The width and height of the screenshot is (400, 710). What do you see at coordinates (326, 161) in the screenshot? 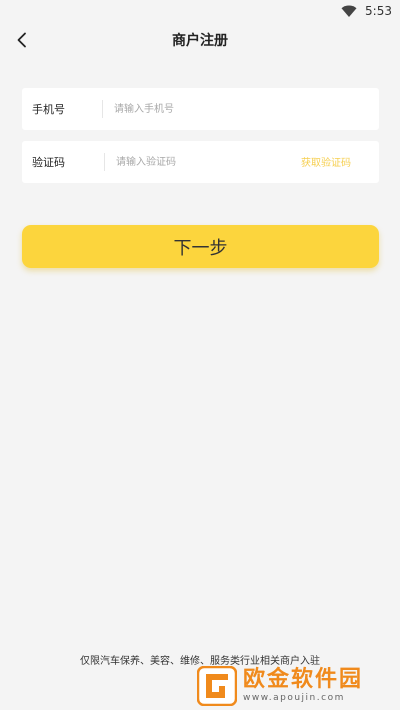
I see `get-code-button: 获取验证码` at bounding box center [326, 161].